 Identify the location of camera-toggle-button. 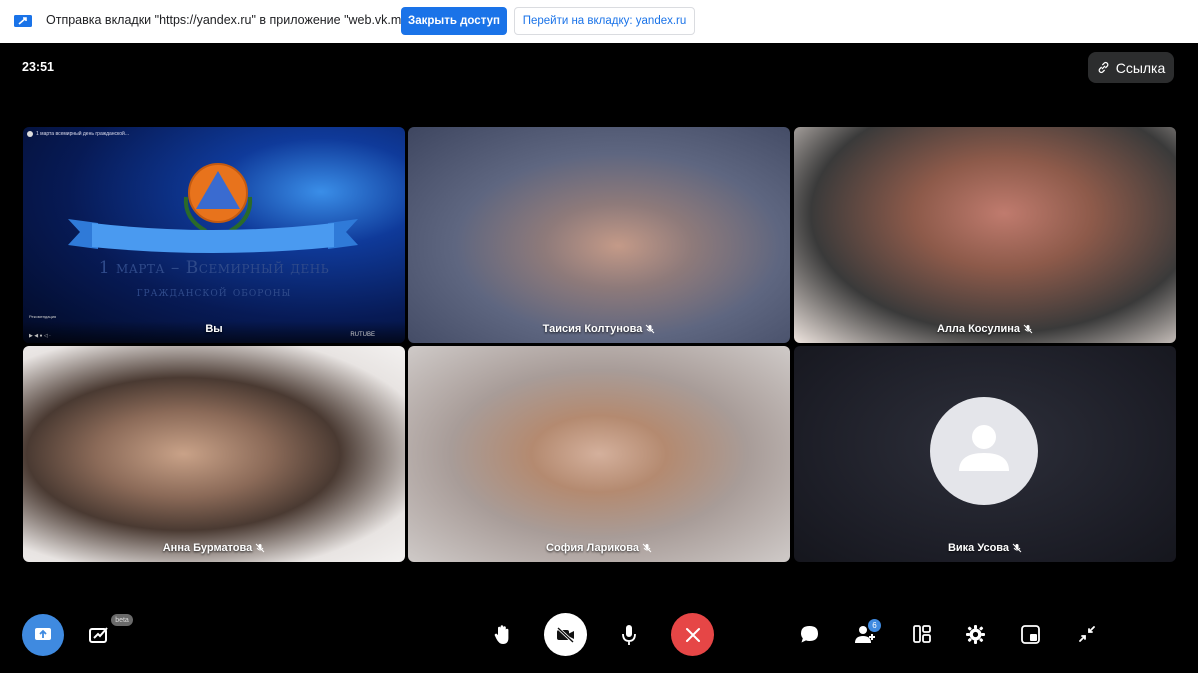
(565, 634).